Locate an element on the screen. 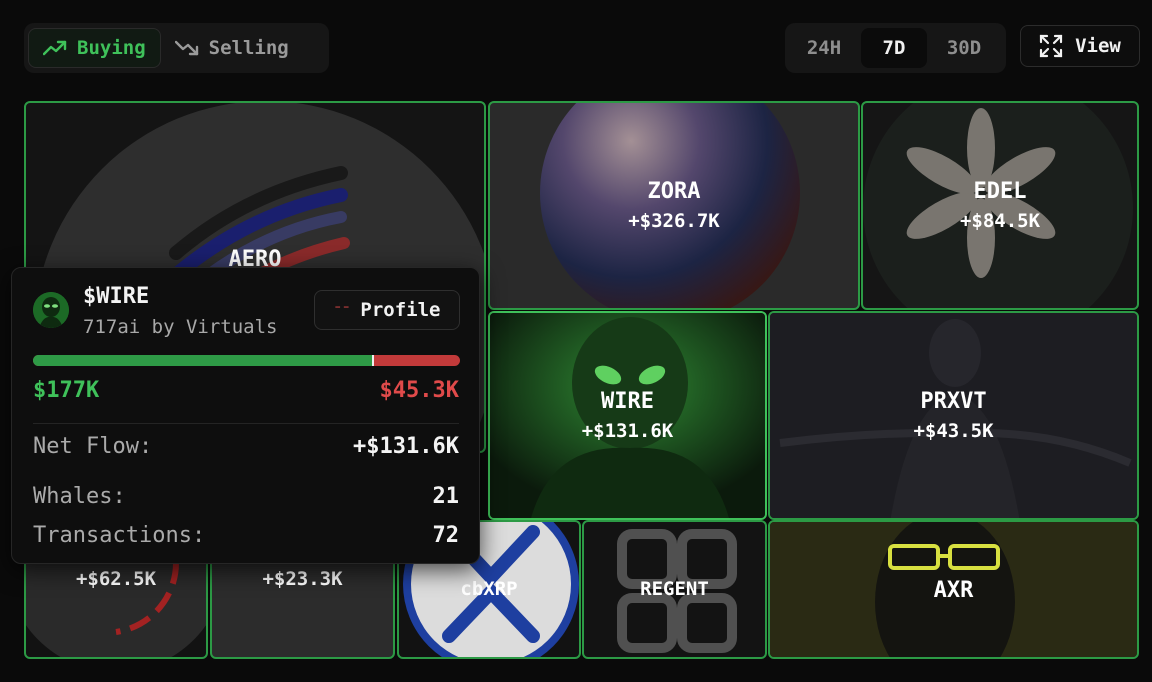 The width and height of the screenshot is (1152, 682). view-button: View is located at coordinates (1080, 46).